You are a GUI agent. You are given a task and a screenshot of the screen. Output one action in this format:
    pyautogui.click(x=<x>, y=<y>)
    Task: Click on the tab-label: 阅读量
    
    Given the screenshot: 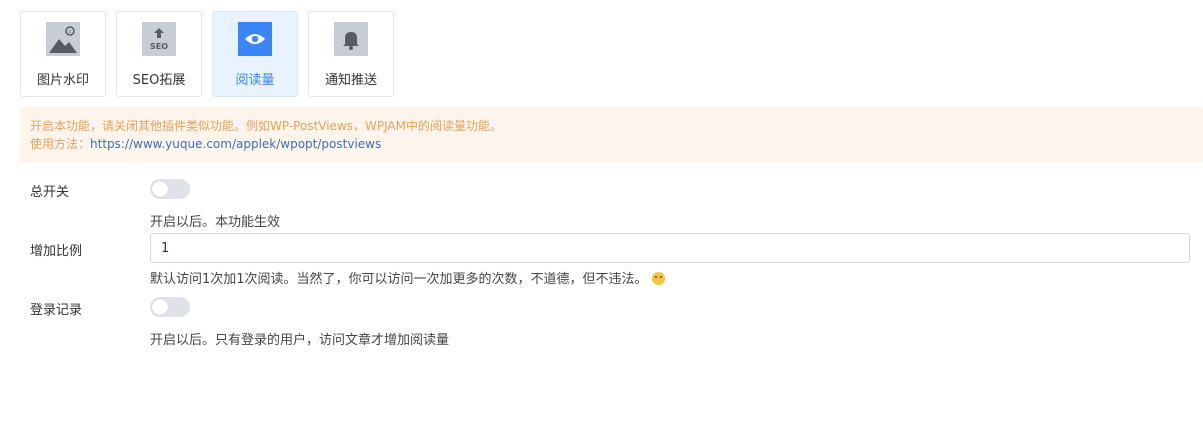 What is the action you would take?
    pyautogui.click(x=255, y=80)
    